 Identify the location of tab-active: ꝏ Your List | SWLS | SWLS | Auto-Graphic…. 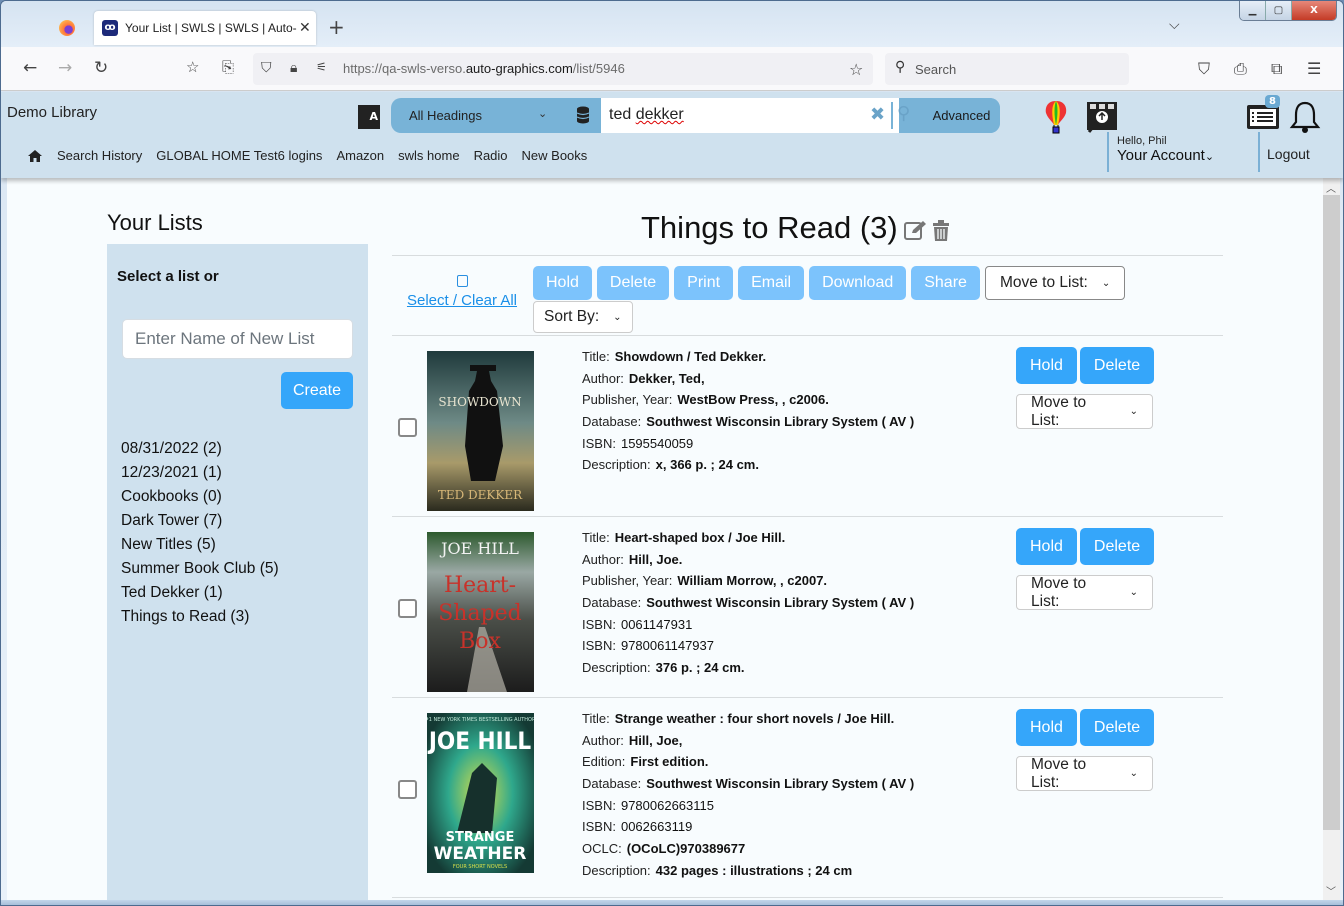
(205, 28).